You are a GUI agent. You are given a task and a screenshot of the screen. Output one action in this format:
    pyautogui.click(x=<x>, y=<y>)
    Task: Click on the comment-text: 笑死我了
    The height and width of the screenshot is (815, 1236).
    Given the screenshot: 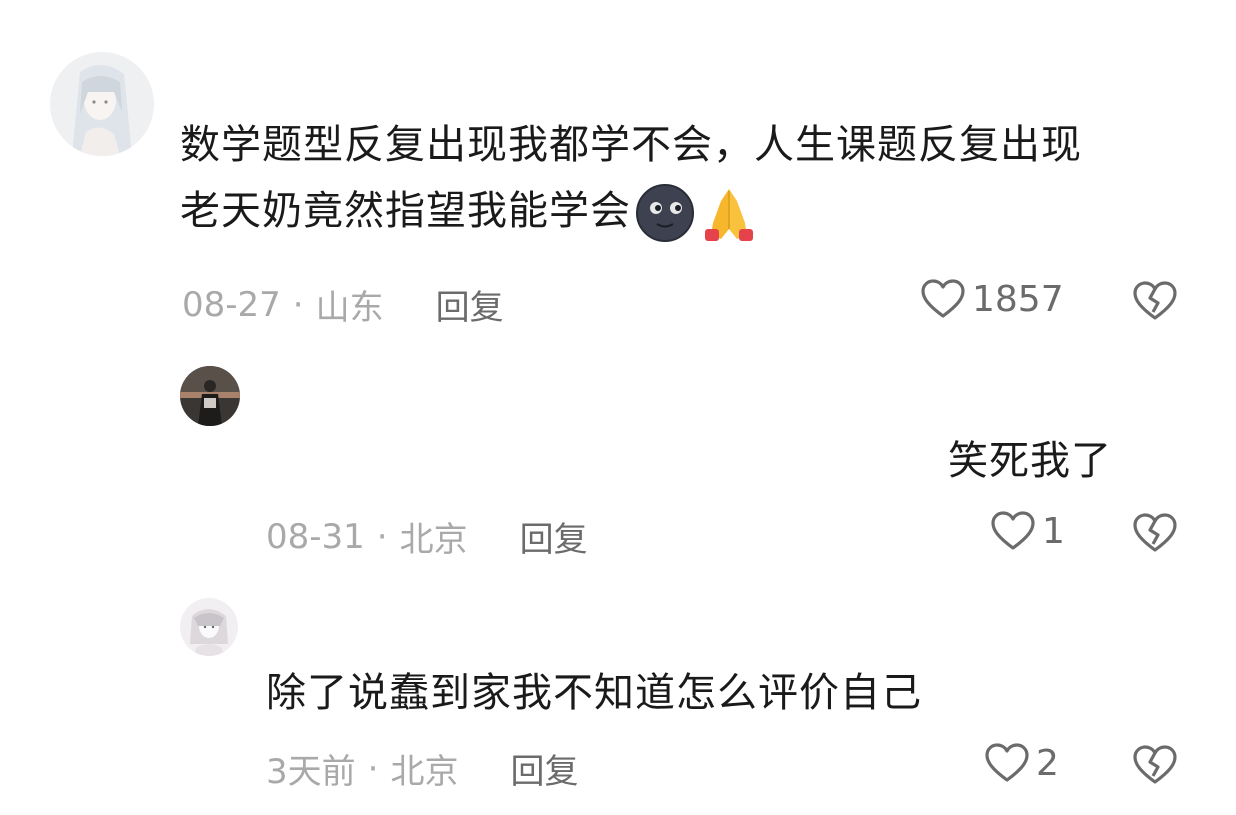 What is the action you would take?
    pyautogui.click(x=1030, y=461)
    